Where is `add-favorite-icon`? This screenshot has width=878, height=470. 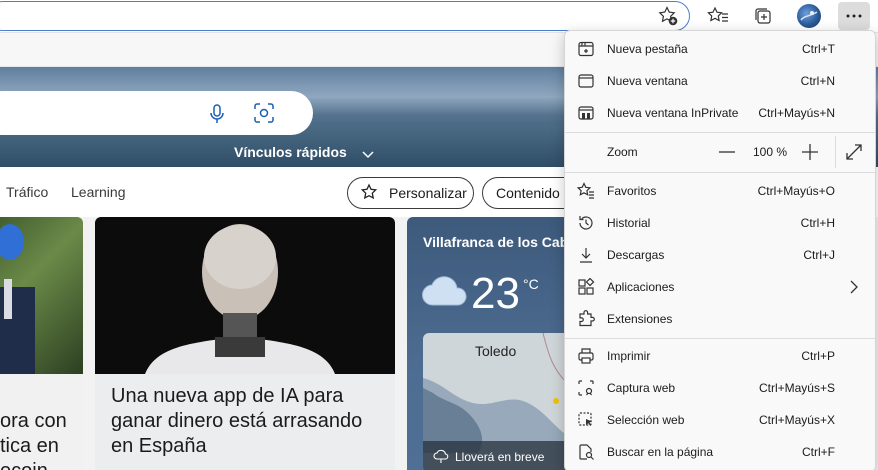 add-favorite-icon is located at coordinates (668, 16).